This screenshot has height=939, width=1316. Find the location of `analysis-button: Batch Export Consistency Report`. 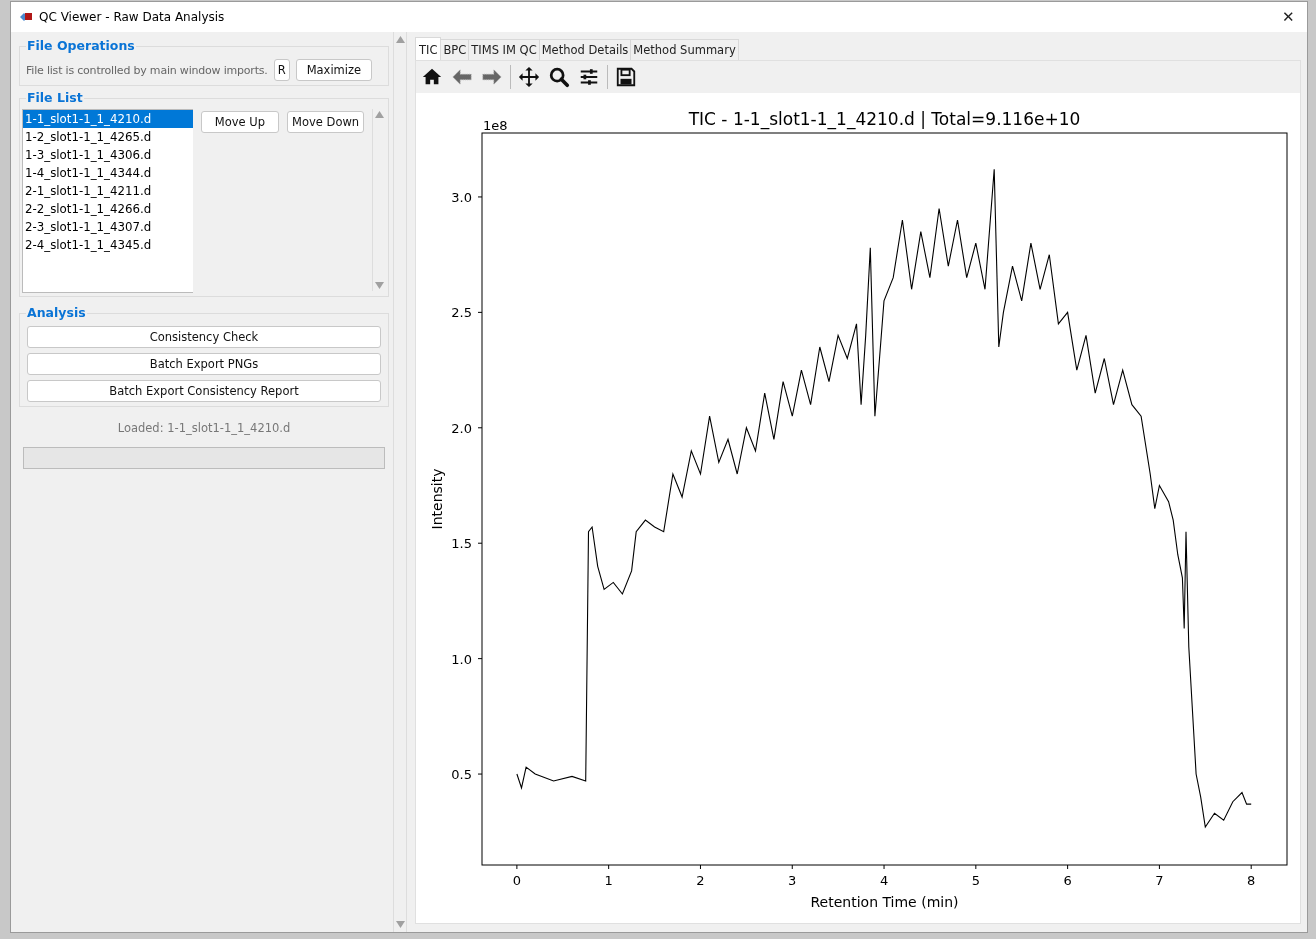

analysis-button: Batch Export Consistency Report is located at coordinates (204, 391).